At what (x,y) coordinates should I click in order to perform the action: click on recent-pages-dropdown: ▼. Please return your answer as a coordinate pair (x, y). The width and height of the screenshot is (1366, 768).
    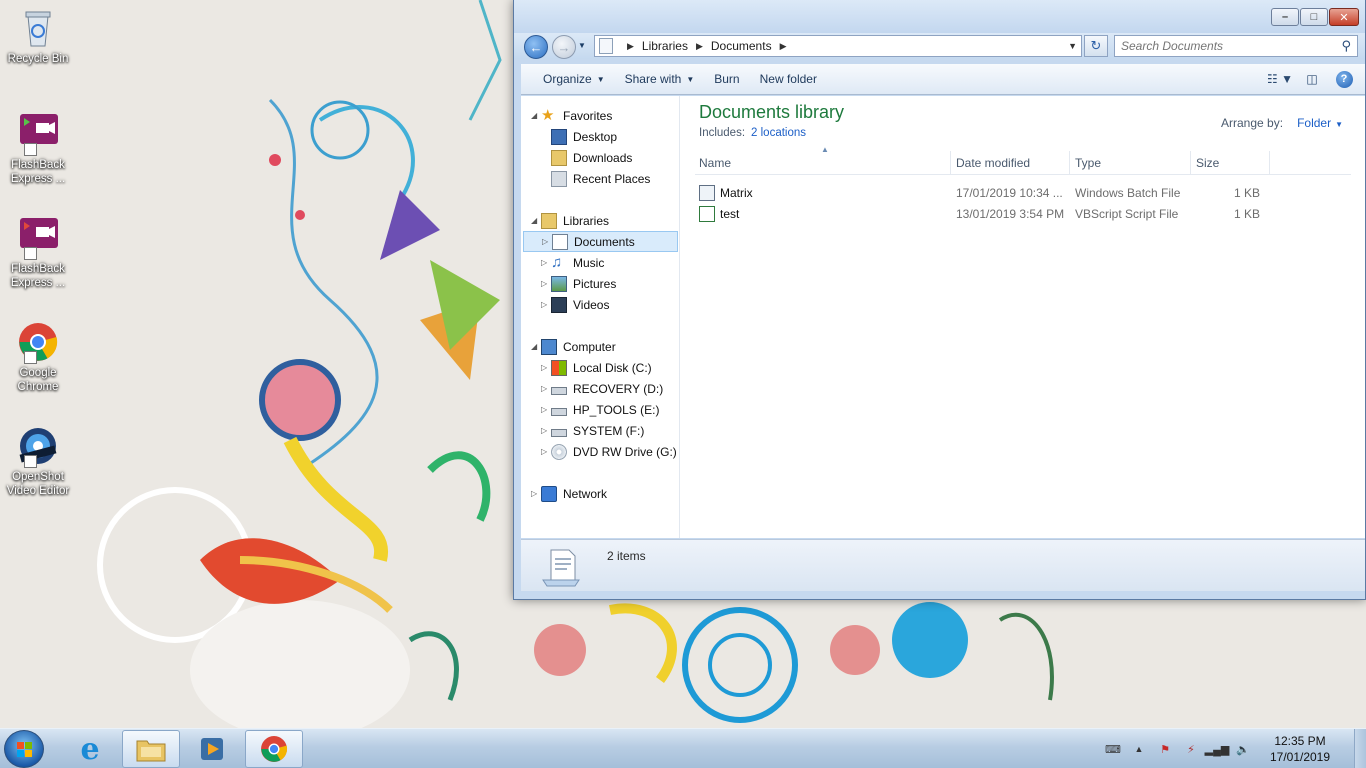
    Looking at the image, I should click on (582, 45).